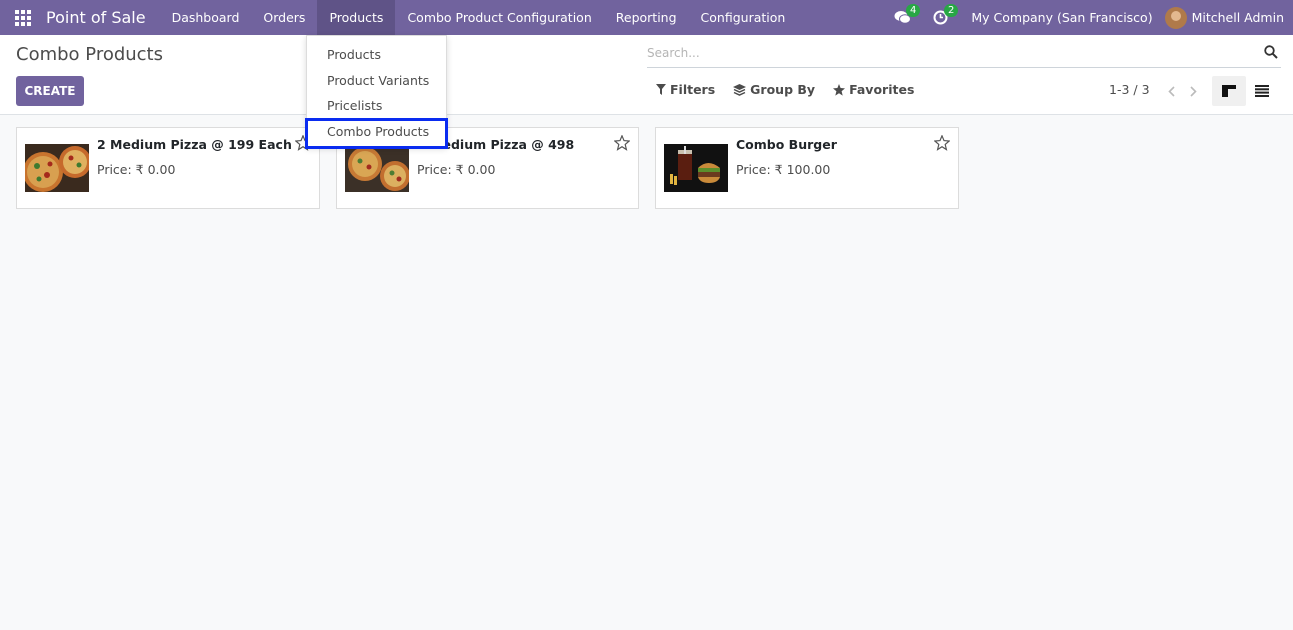  Describe the element at coordinates (947, 53) in the screenshot. I see `search-input` at that location.